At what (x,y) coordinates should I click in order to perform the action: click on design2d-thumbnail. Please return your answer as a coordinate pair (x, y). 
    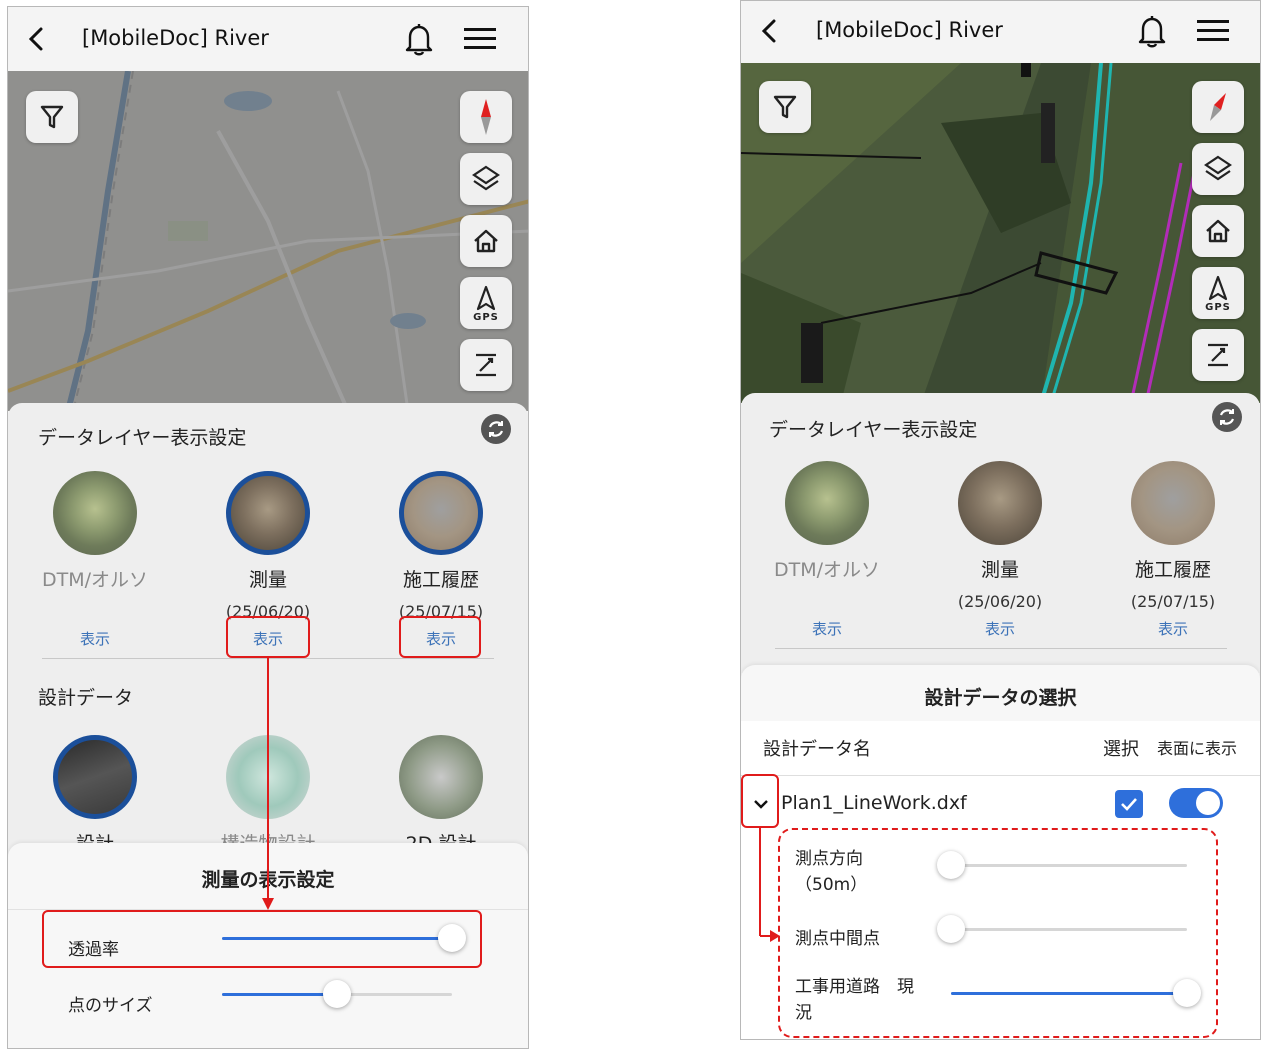
    Looking at the image, I should click on (441, 777).